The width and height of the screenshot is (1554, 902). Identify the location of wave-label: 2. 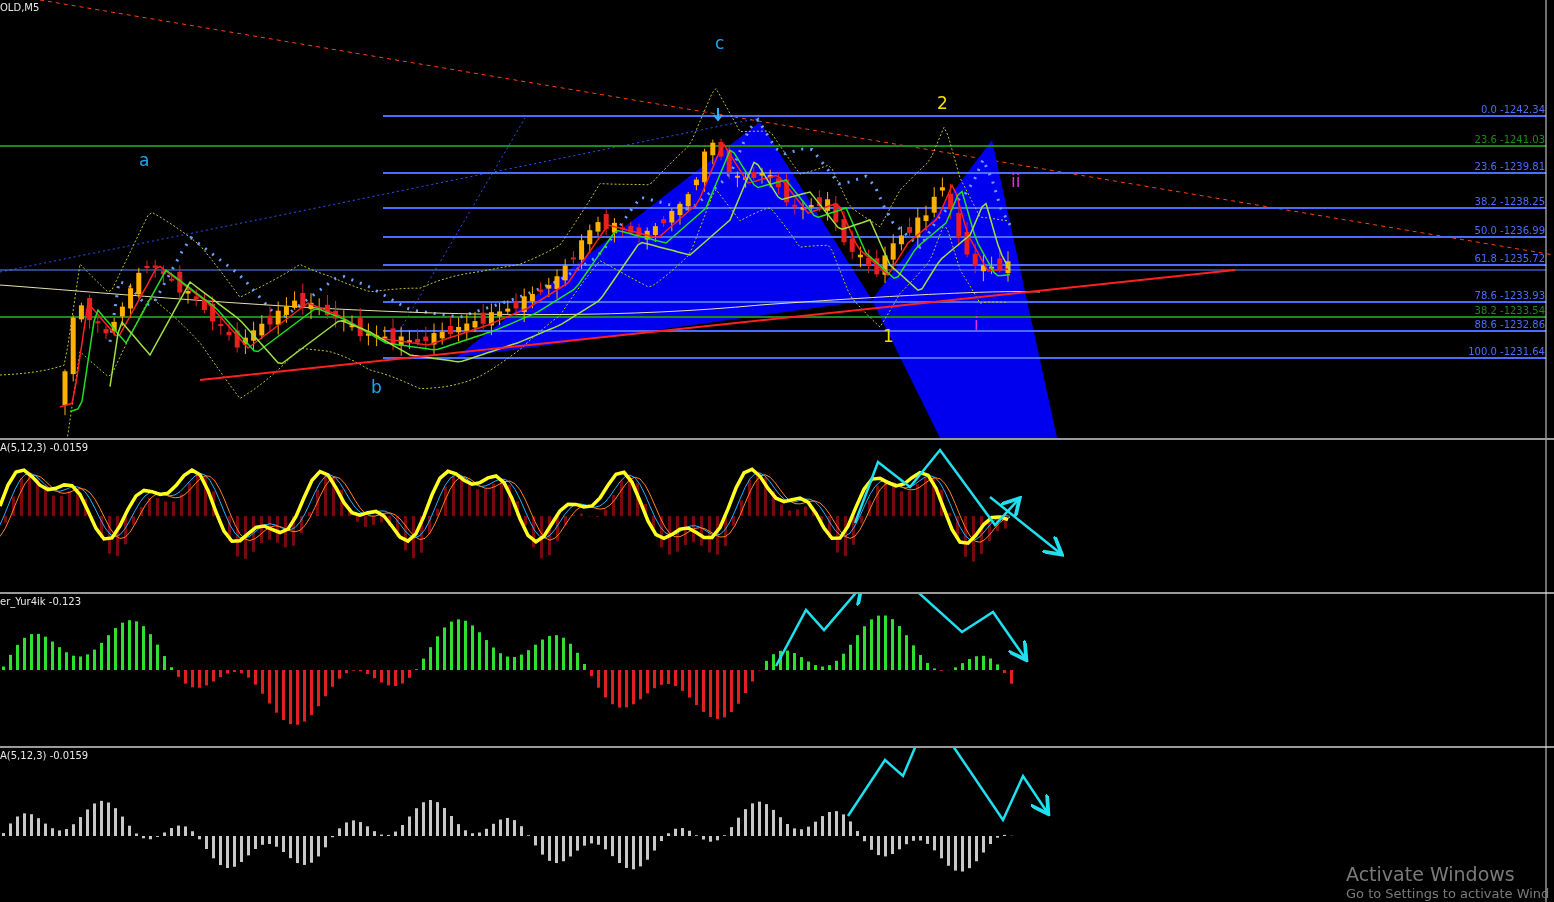
(942, 103).